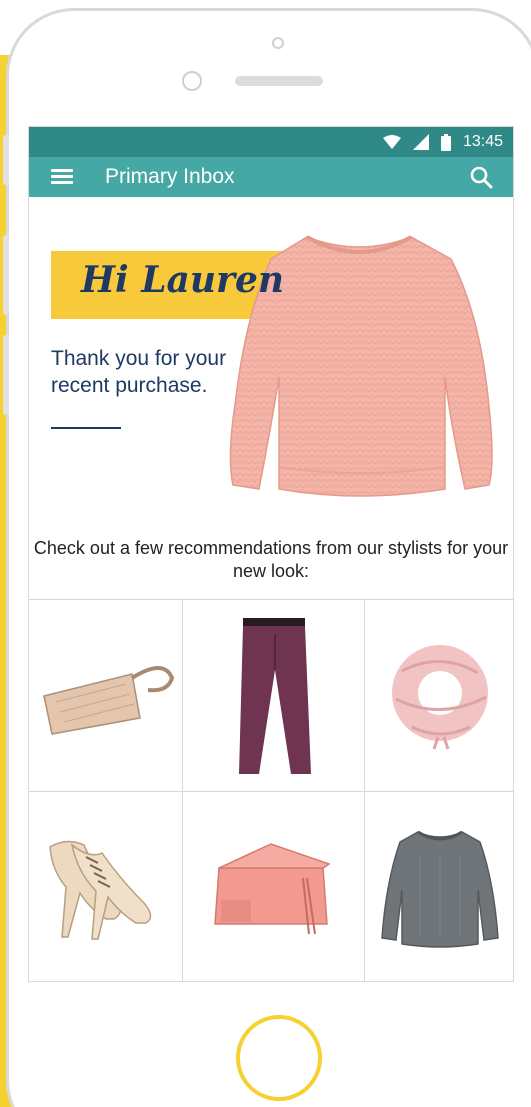 The height and width of the screenshot is (1107, 531). I want to click on product-card-trousers, so click(274, 696).